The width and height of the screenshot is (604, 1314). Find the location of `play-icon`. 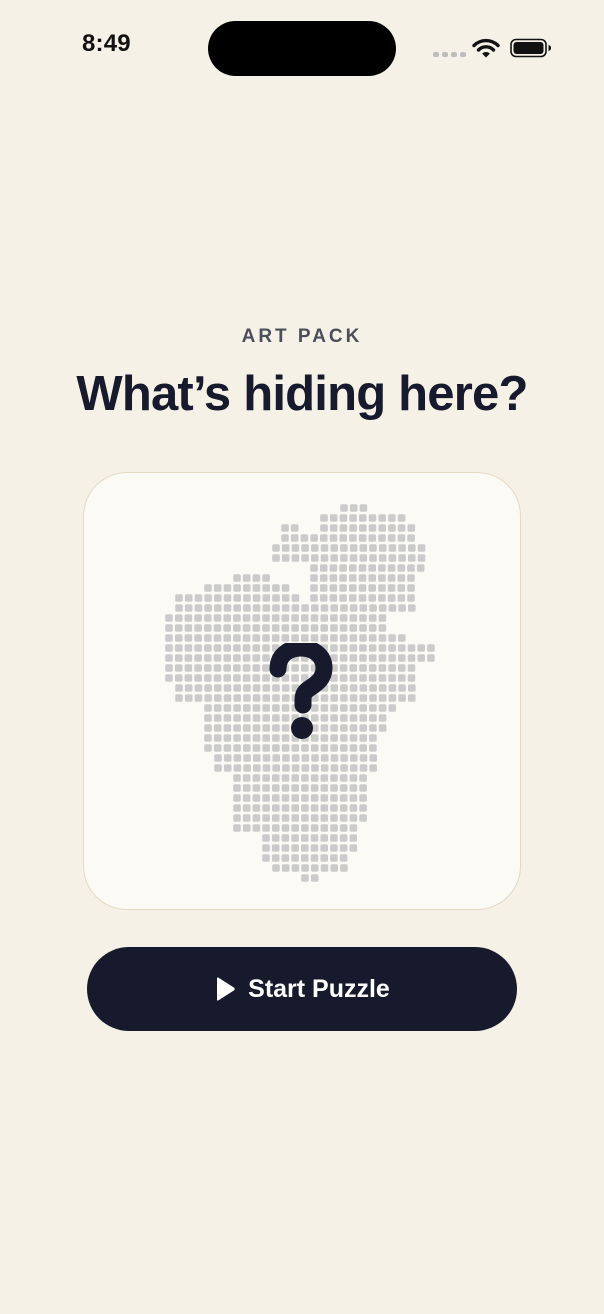

play-icon is located at coordinates (226, 989).